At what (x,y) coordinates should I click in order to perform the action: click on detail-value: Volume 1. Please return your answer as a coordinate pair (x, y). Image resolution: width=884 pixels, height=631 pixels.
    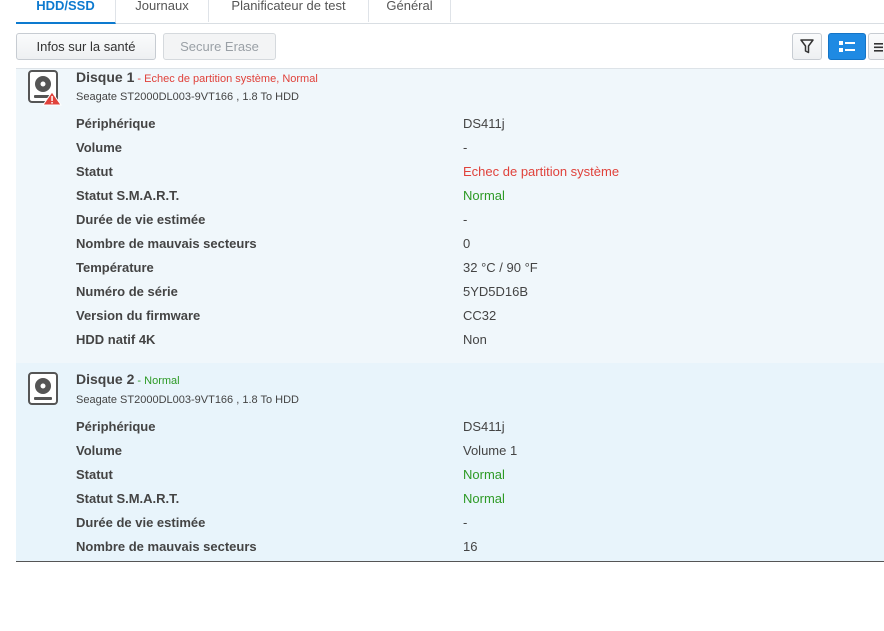
    Looking at the image, I should click on (490, 450).